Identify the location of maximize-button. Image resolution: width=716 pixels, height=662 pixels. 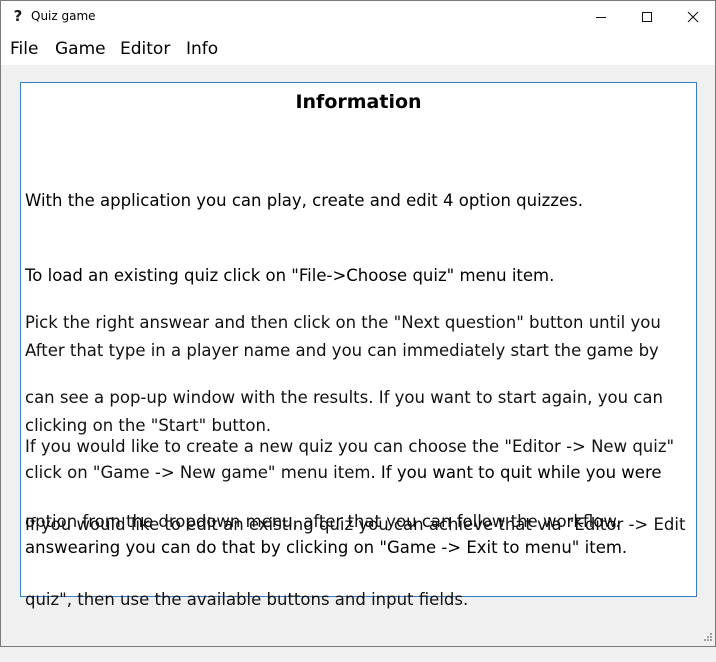
(647, 16).